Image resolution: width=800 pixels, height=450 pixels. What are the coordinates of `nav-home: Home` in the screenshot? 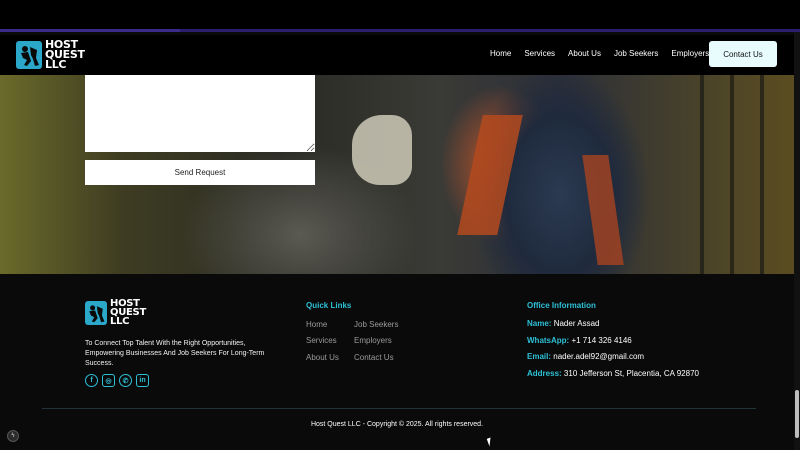 It's located at (500, 53).